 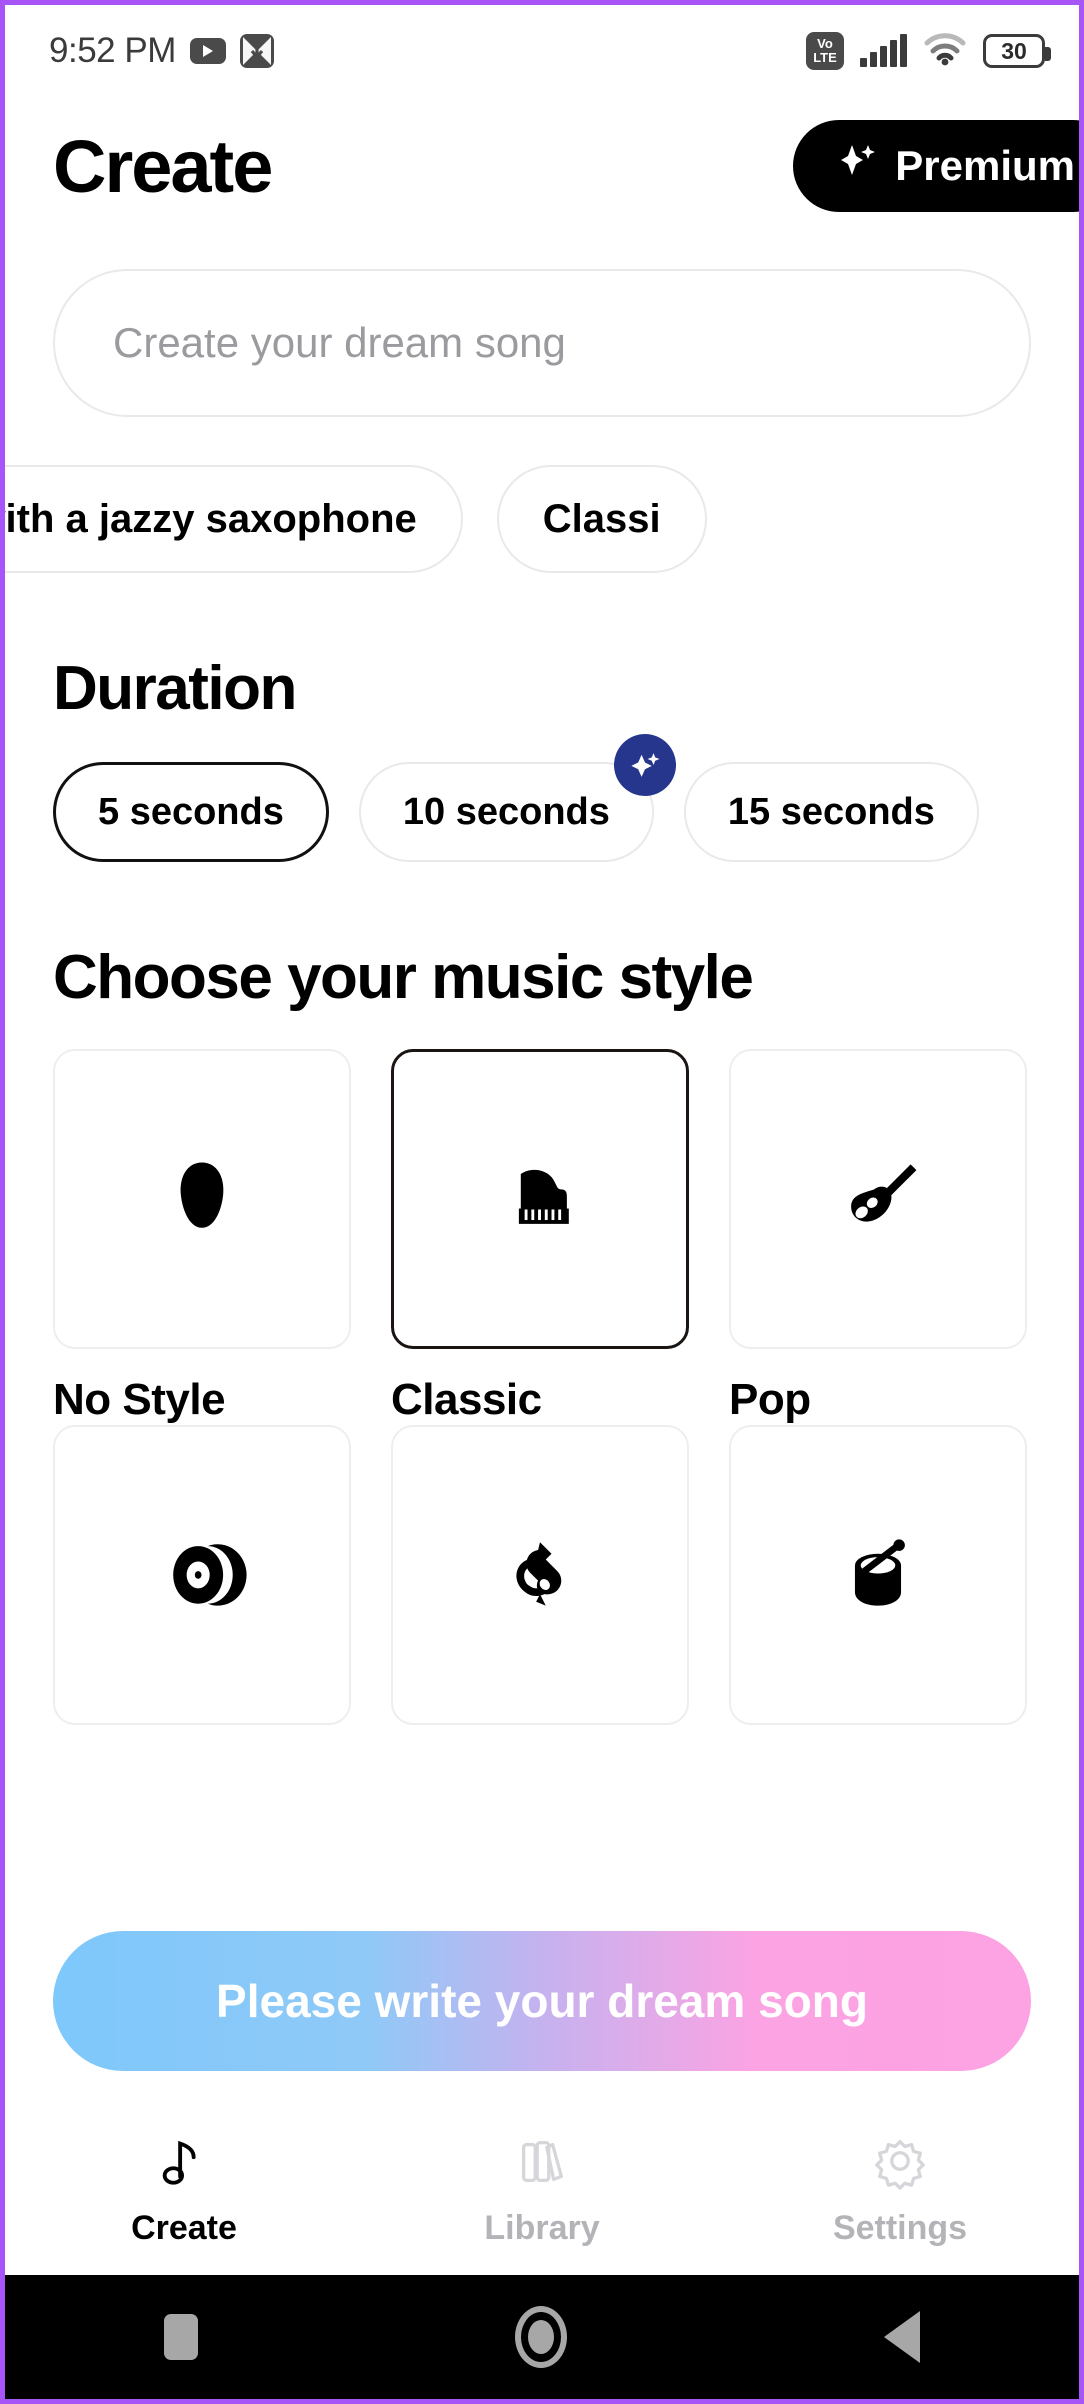 I want to click on style-item-vinyl, so click(x=202, y=1588).